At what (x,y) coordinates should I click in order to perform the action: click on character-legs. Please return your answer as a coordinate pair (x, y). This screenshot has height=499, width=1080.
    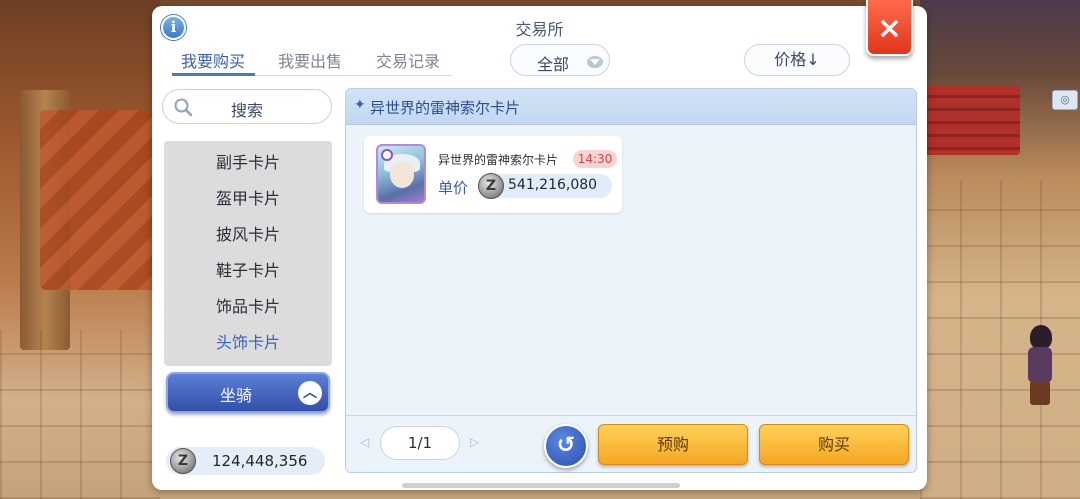
    Looking at the image, I should click on (1040, 393).